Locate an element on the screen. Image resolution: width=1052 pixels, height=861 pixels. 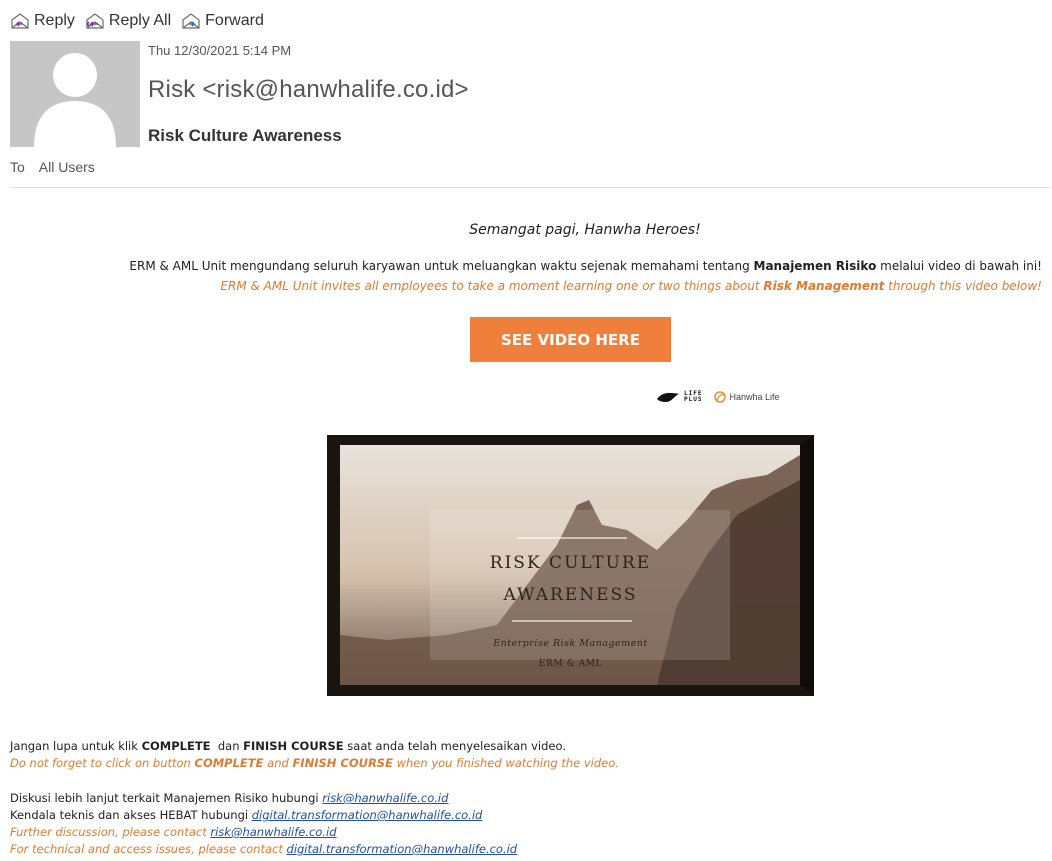
reminder-en-complete: COMPLETE is located at coordinates (229, 763).